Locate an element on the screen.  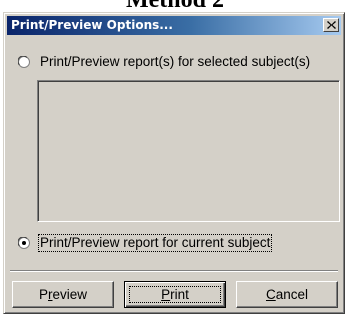
radio-checked-icon is located at coordinates (24, 243).